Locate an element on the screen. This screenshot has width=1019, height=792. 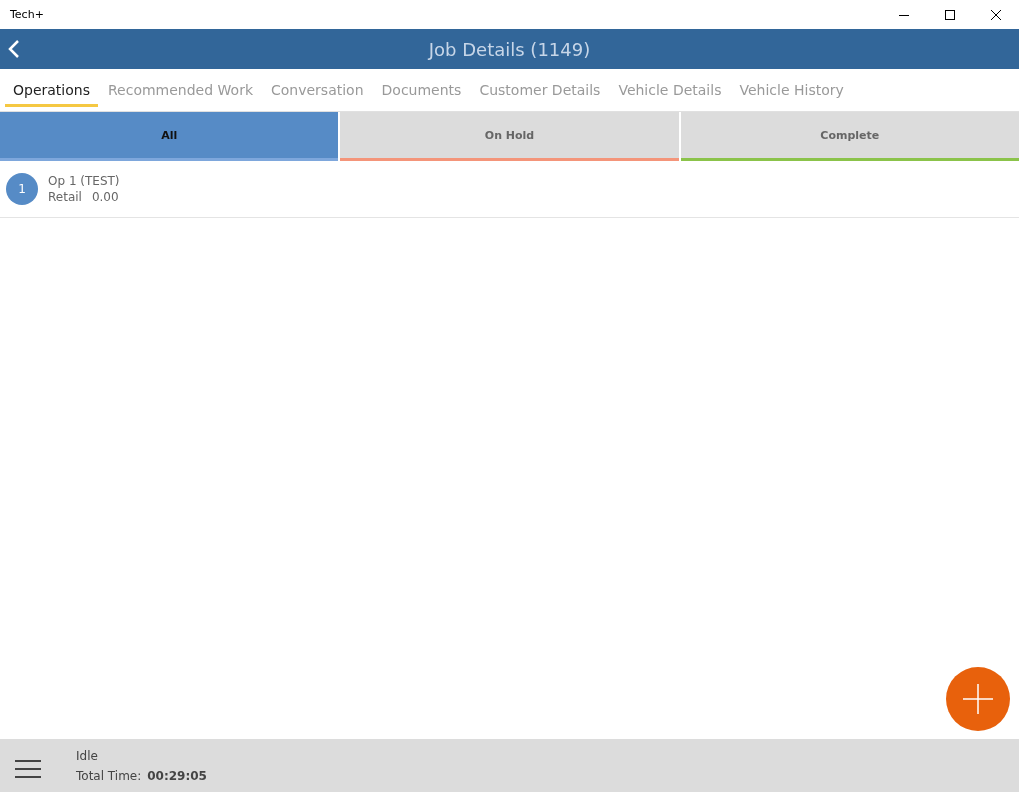
number-badge: 1 is located at coordinates (22, 189).